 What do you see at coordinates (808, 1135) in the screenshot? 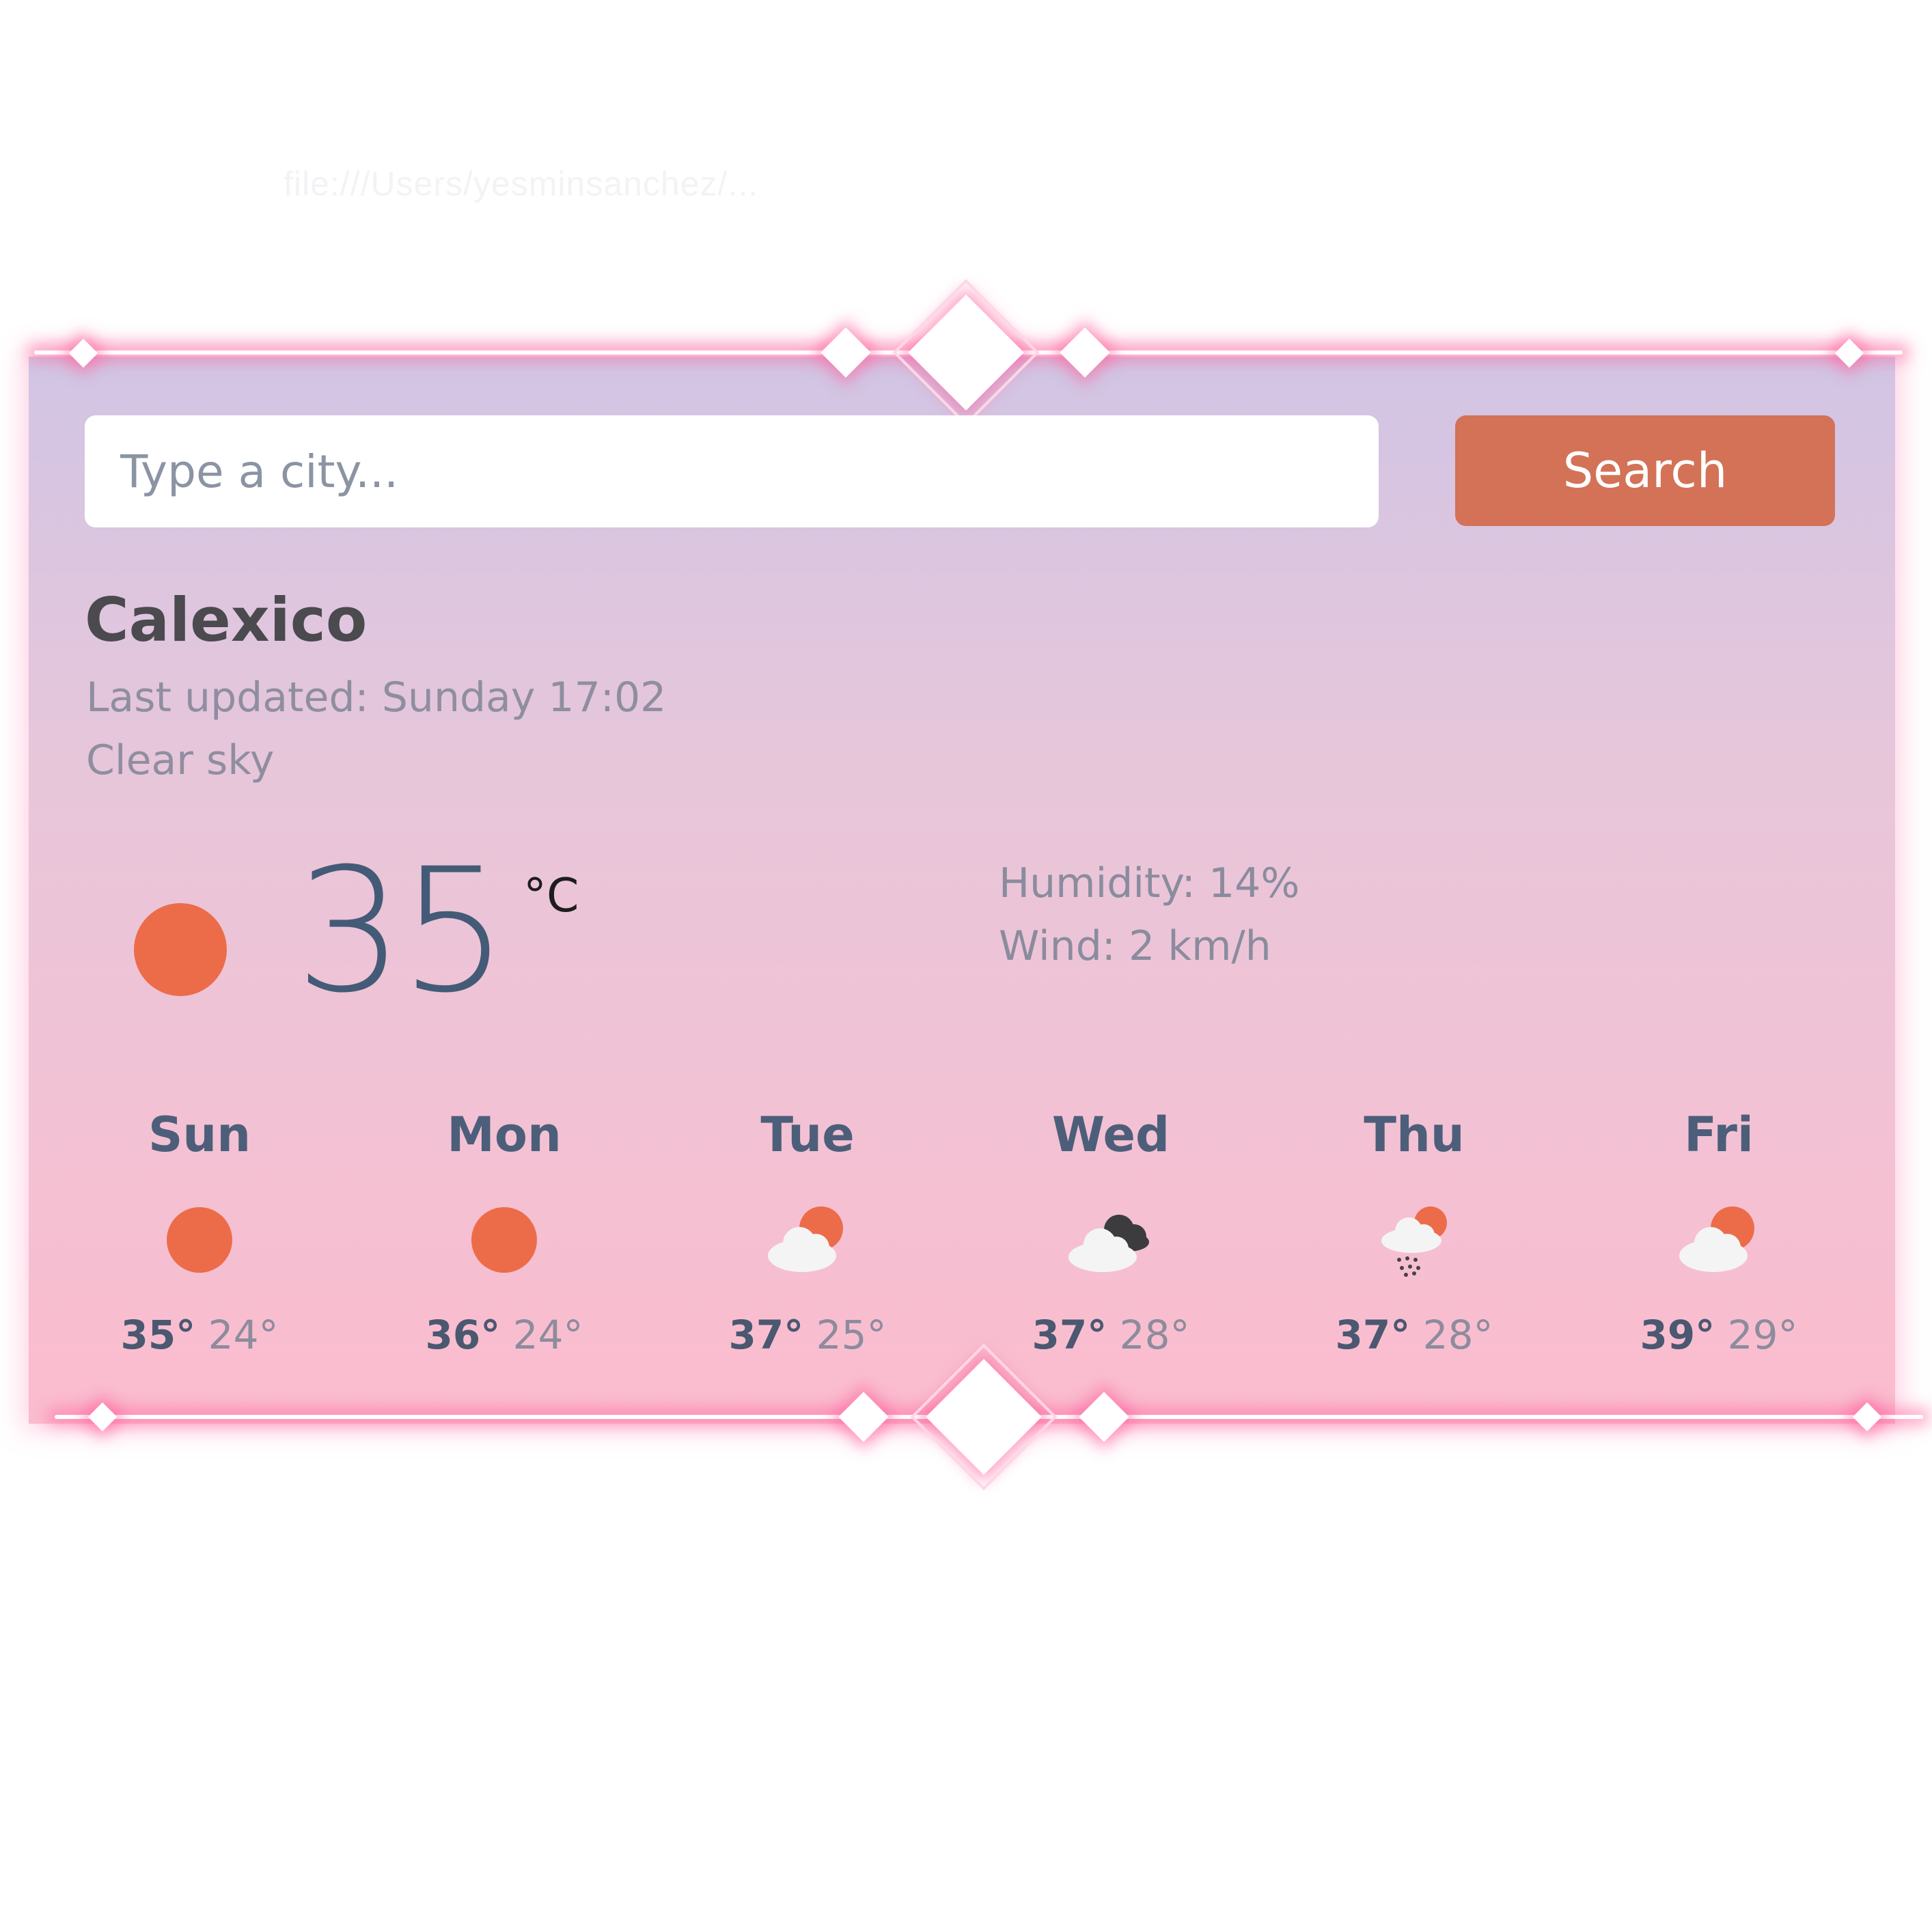
I see `forecast-day-name: Tue` at bounding box center [808, 1135].